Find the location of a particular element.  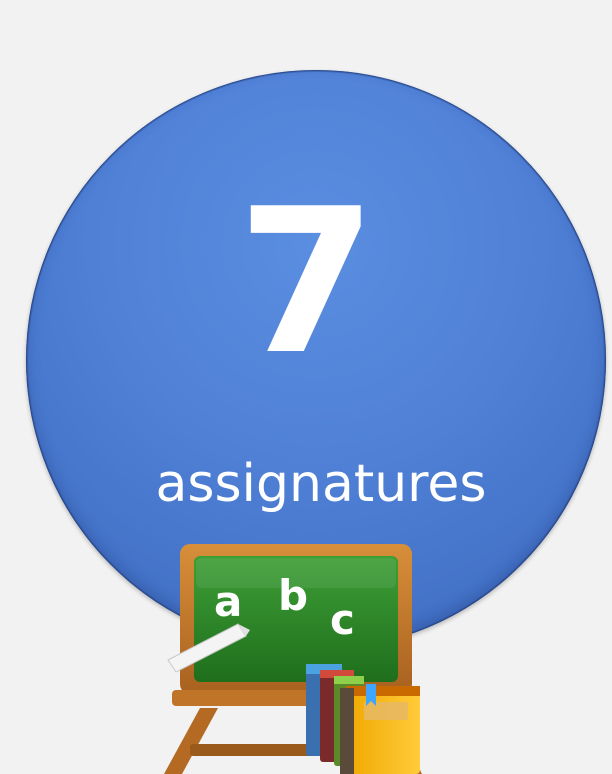

board-letter-a: a is located at coordinates (228, 601).